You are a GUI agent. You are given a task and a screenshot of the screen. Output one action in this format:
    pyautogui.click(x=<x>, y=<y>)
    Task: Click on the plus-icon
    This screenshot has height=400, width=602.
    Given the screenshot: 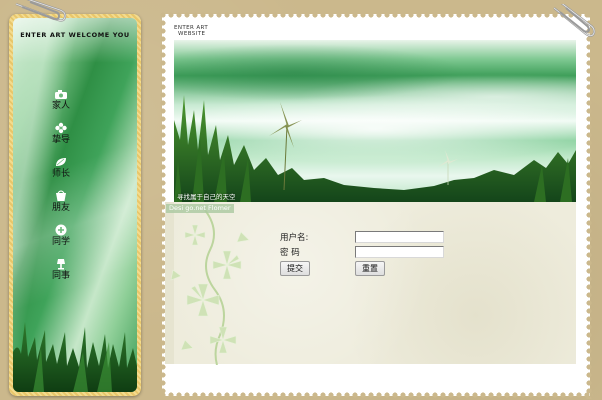 What is the action you would take?
    pyautogui.click(x=61, y=230)
    